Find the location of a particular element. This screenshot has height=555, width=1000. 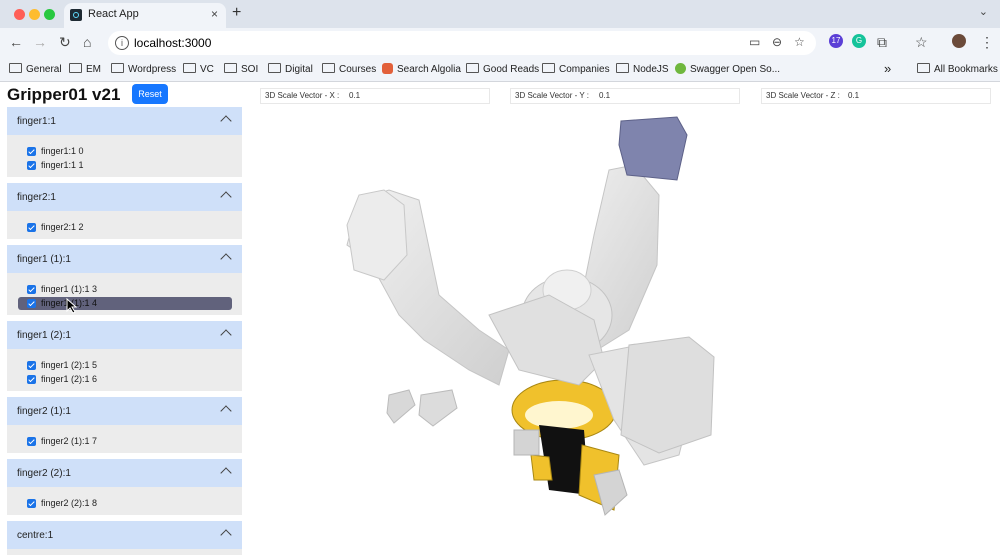

close-window-button is located at coordinates (19, 14).